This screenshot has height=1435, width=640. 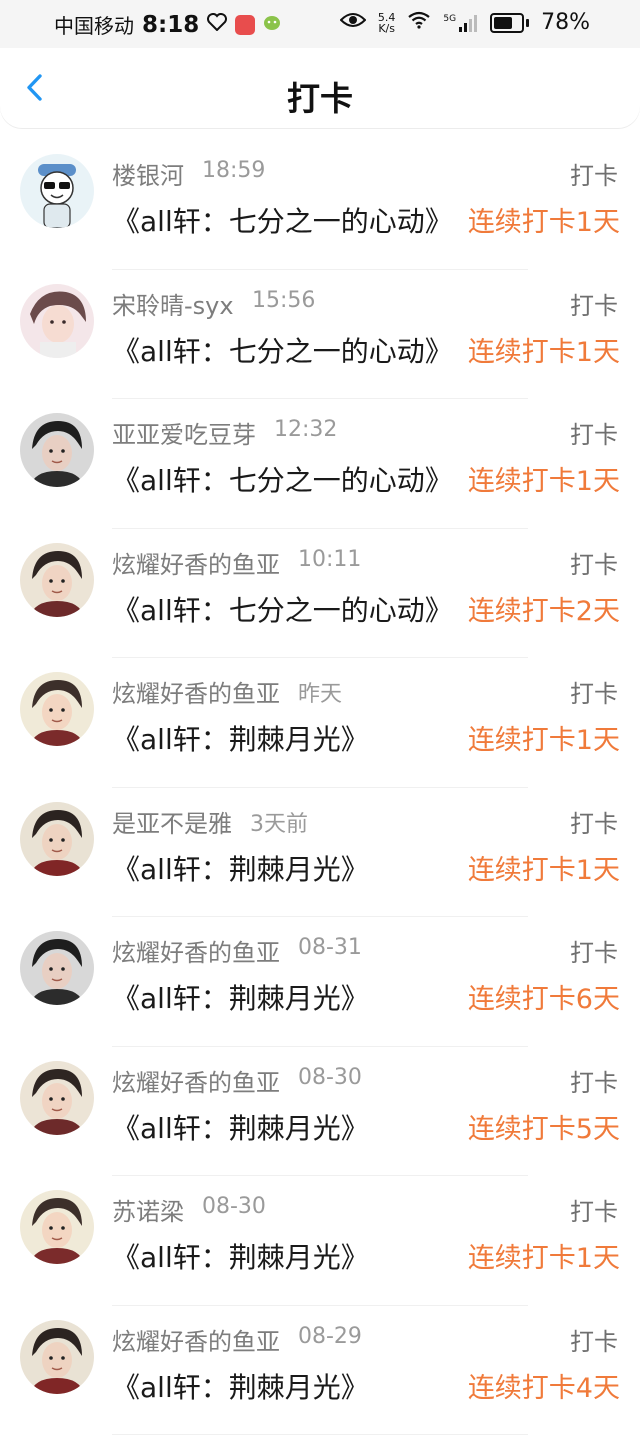 What do you see at coordinates (245, 25) in the screenshot?
I see `app-notification-icon` at bounding box center [245, 25].